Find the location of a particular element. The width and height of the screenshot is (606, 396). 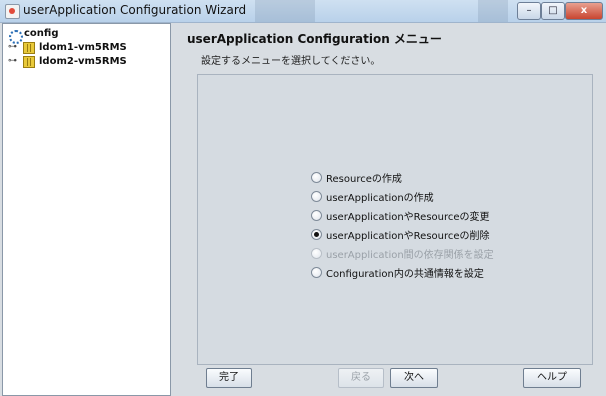

tree-node-label: ldom1-vm5RMS is located at coordinates (83, 47).